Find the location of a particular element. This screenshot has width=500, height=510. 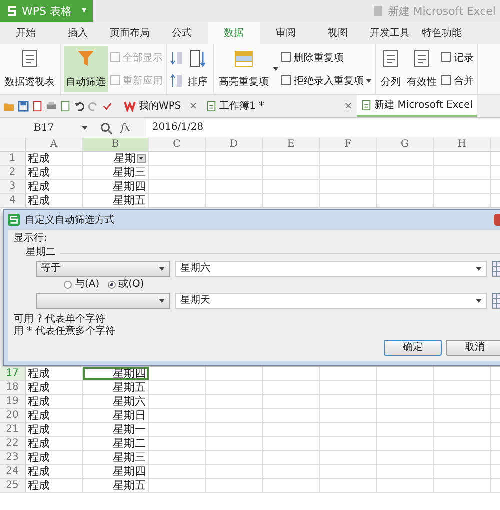

row-header: 25 is located at coordinates (13, 485).